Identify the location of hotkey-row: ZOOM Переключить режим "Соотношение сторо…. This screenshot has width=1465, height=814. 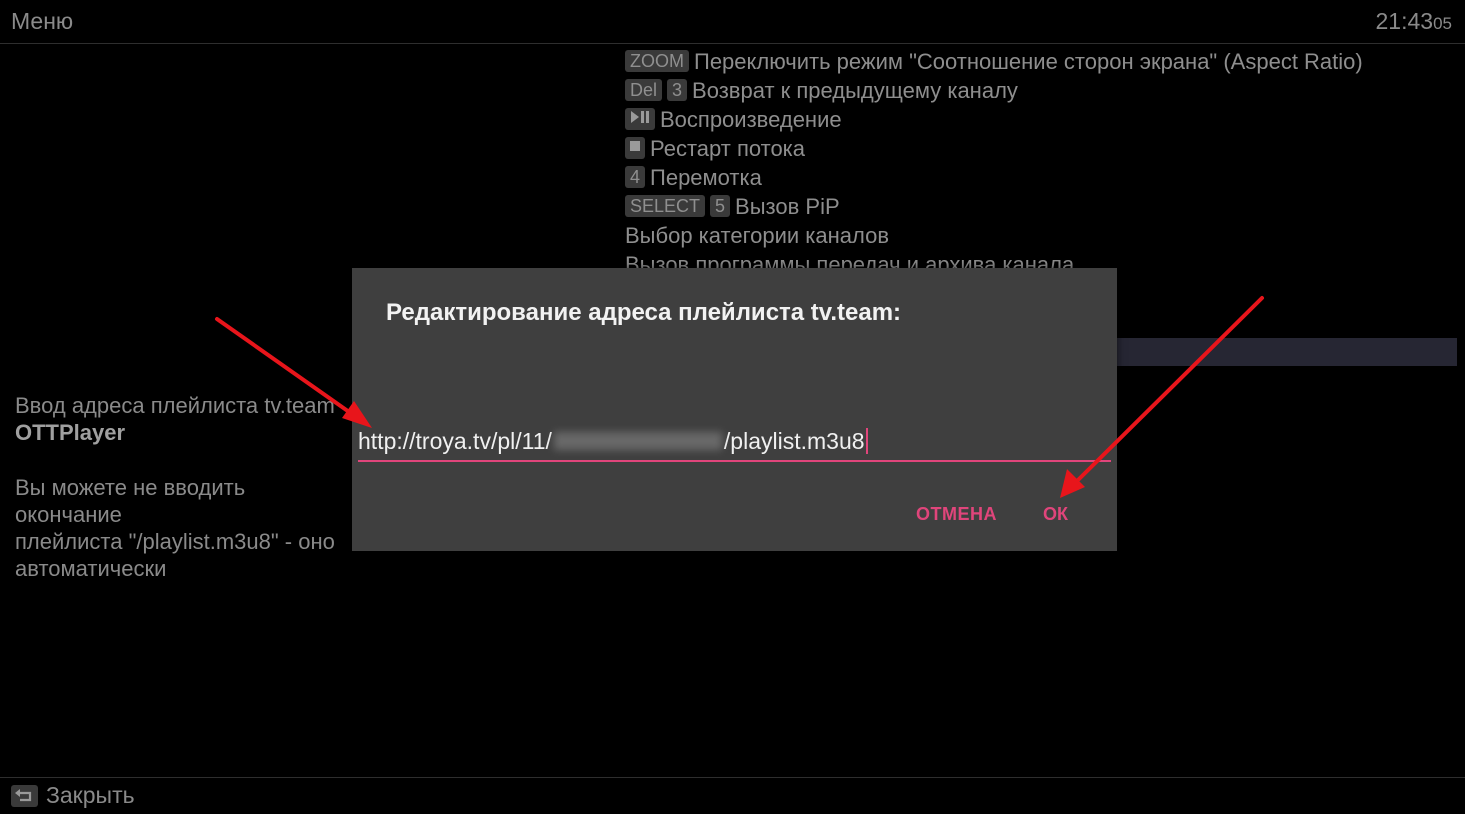
(1042, 61).